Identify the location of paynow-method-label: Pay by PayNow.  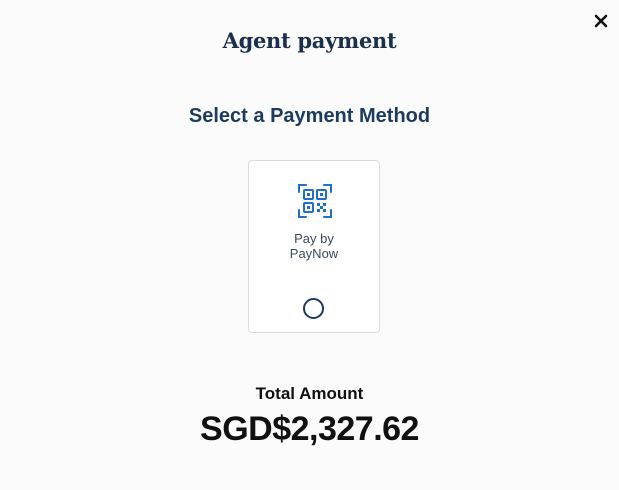
(314, 246).